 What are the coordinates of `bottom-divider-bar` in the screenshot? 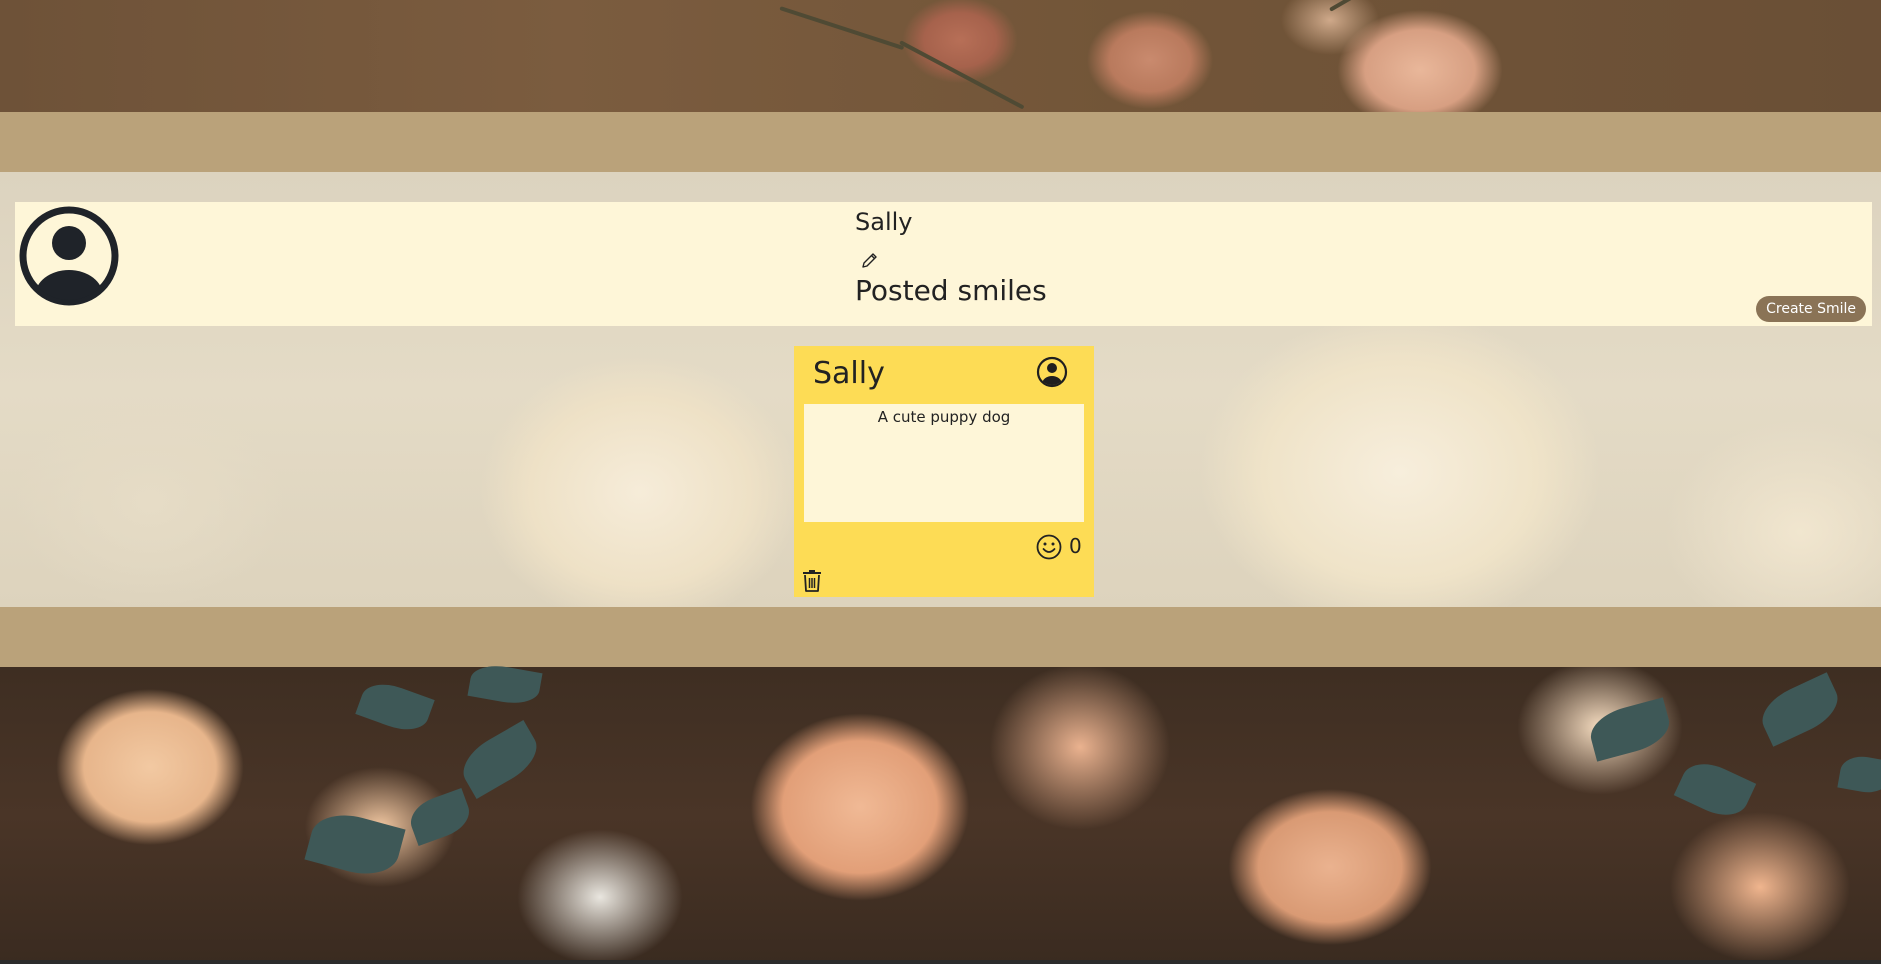 It's located at (940, 637).